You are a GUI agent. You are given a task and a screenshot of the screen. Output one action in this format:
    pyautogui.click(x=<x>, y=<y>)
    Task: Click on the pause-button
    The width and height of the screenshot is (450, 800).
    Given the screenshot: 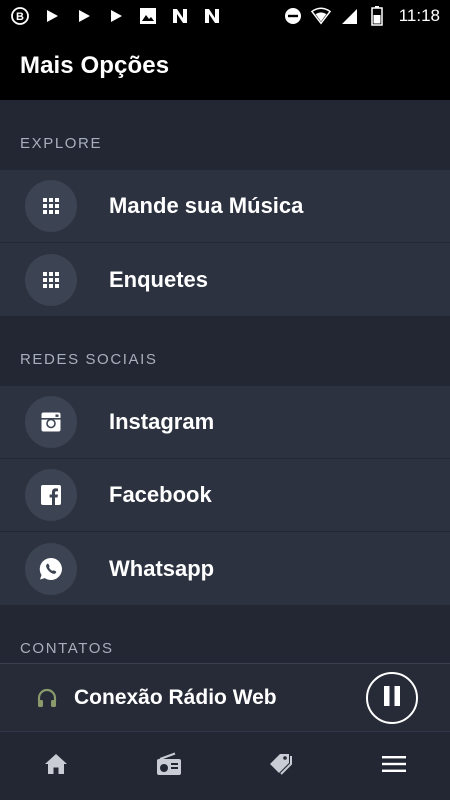 What is the action you would take?
    pyautogui.click(x=392, y=698)
    